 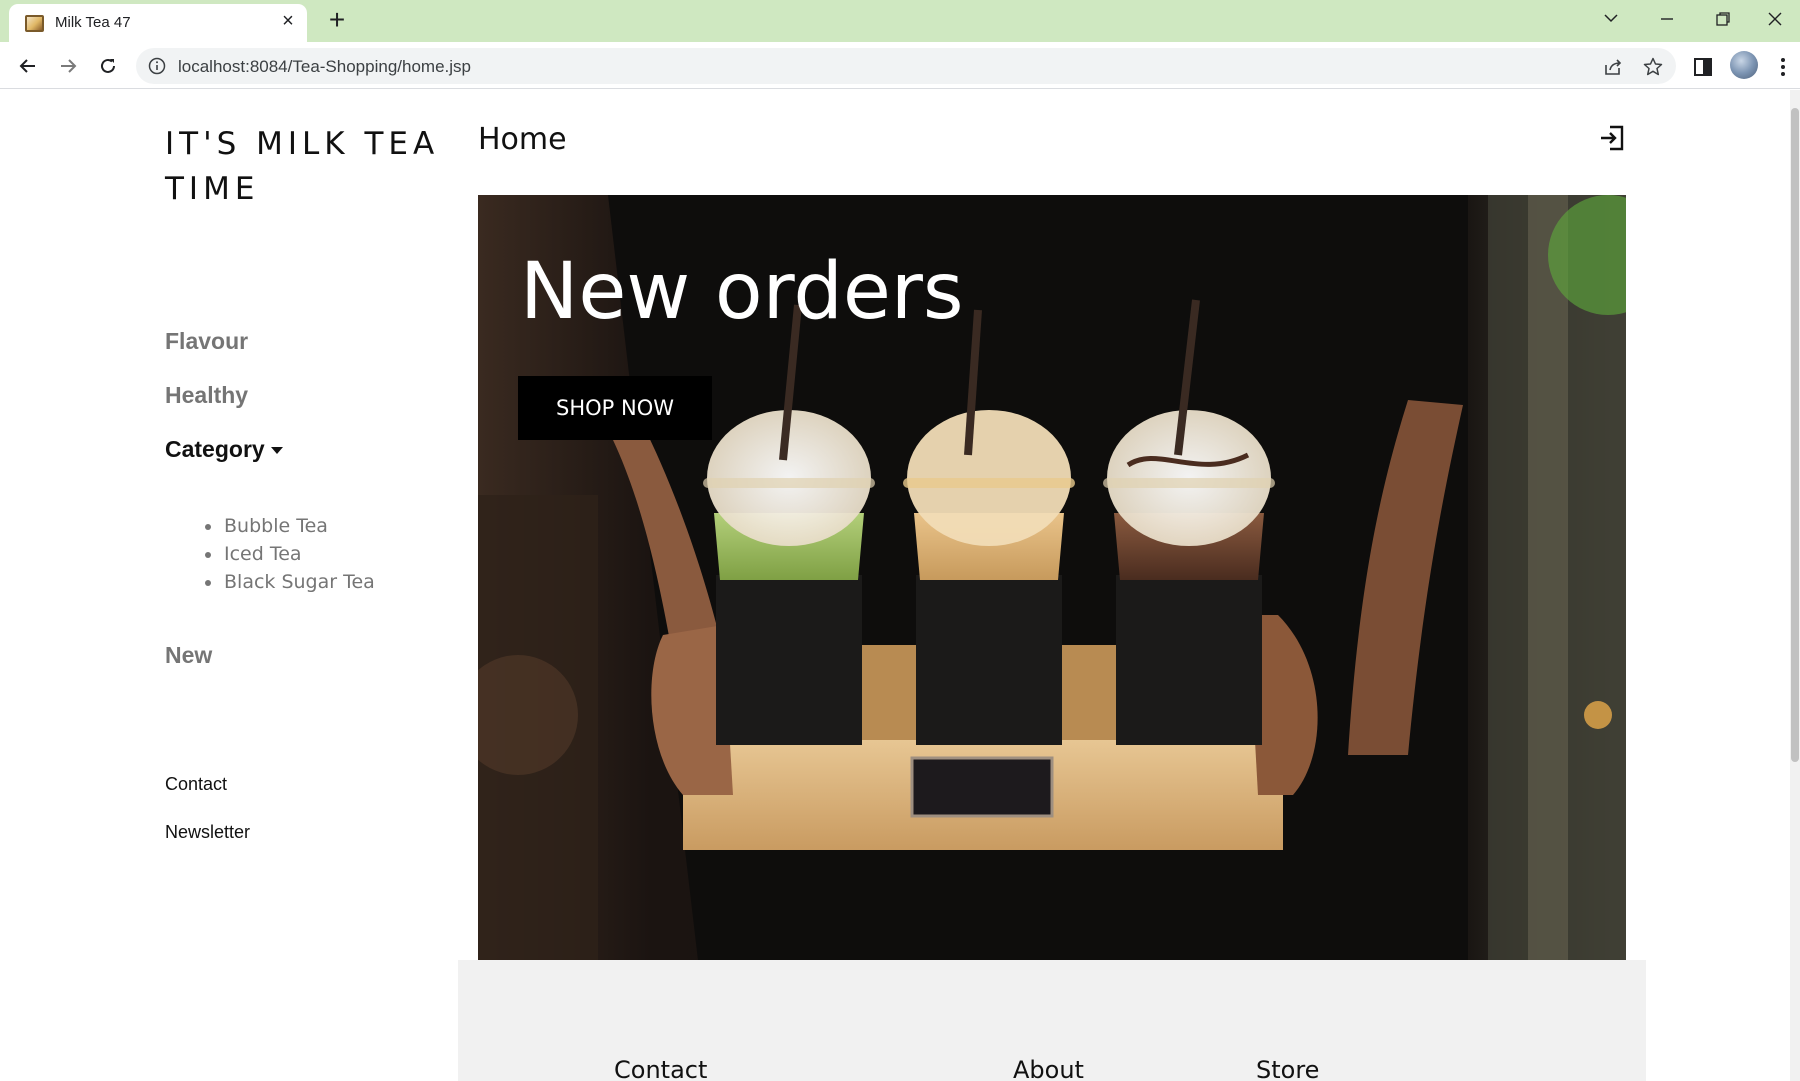 I want to click on bookmark-star-icon, so click(x=1653, y=67).